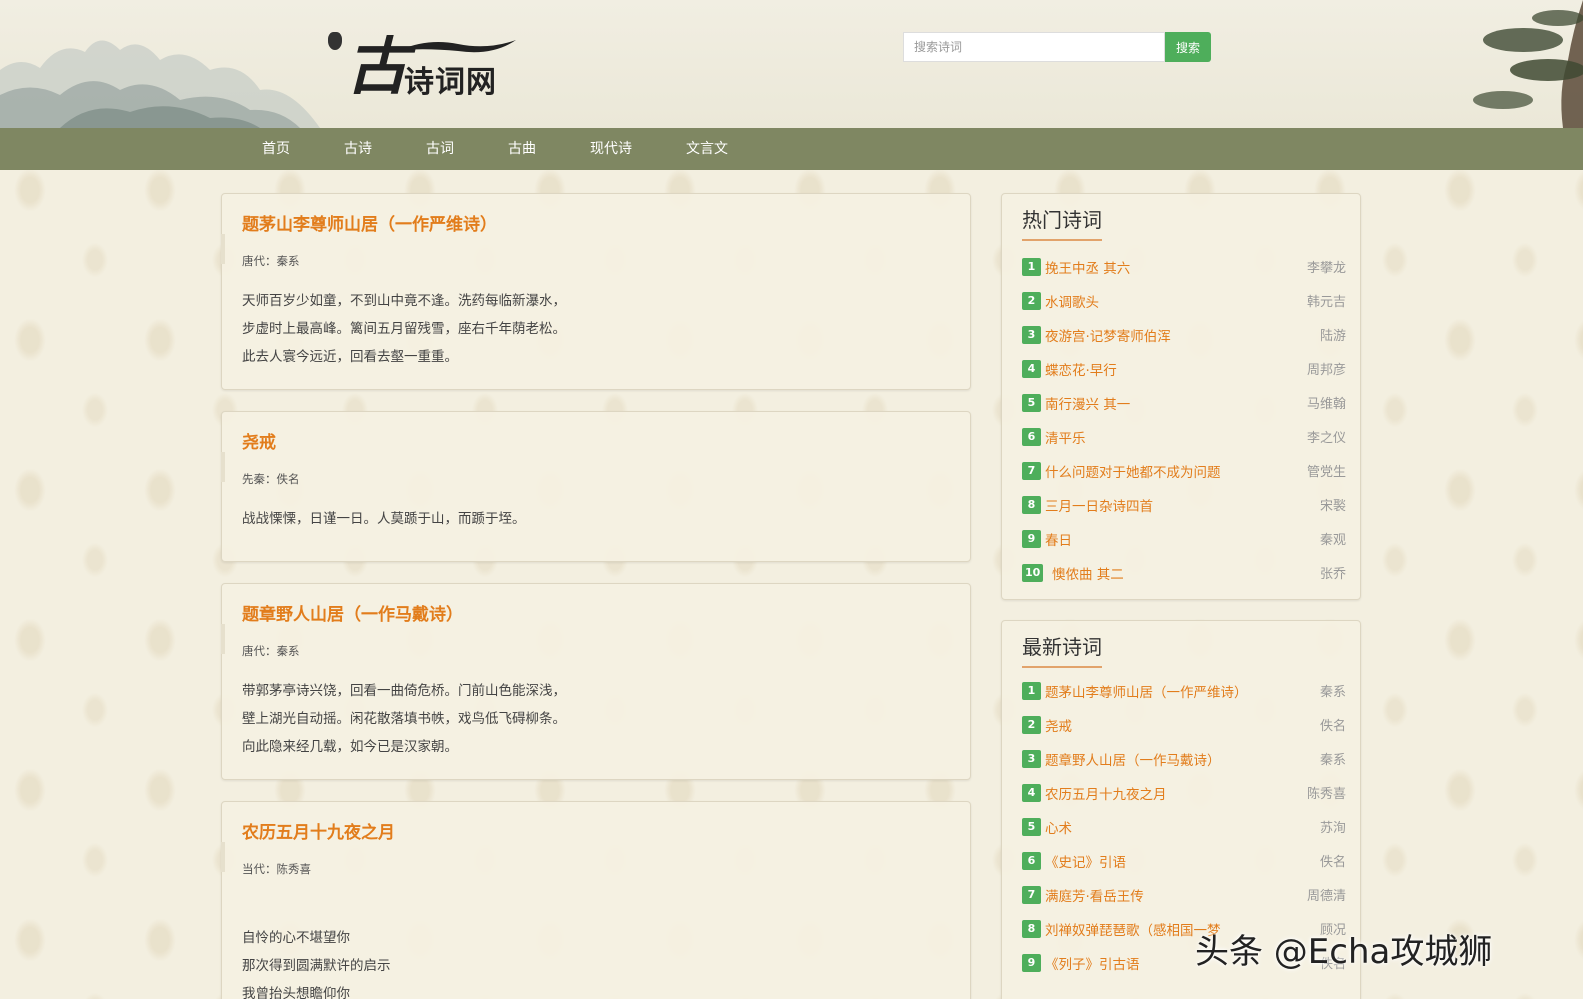 The image size is (1583, 999). I want to click on list-item-title: 题章野人山居（一作马戴诗）, so click(1133, 759).